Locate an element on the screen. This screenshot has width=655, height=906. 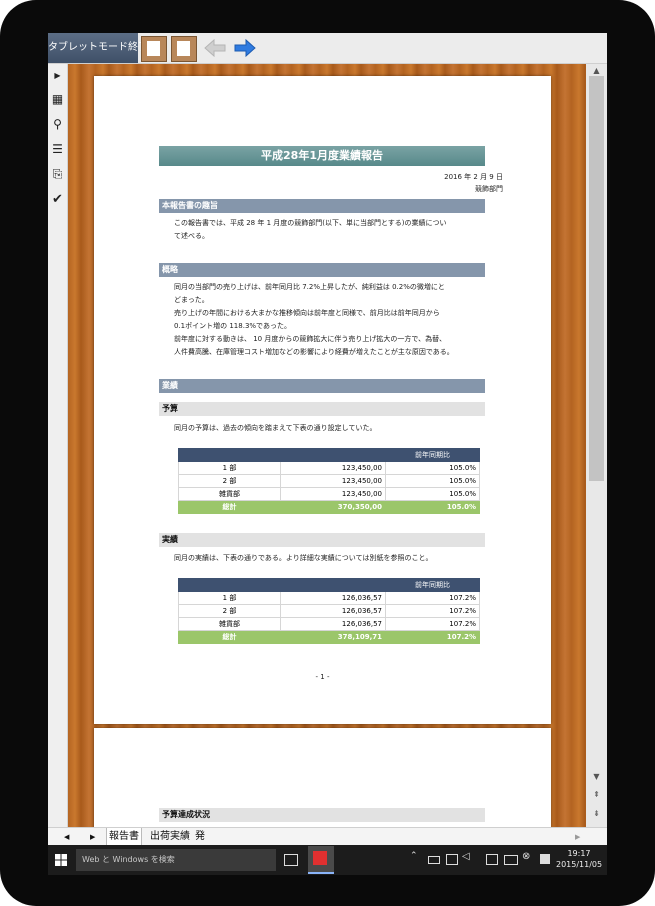
document-icon is located at coordinates (154, 49).